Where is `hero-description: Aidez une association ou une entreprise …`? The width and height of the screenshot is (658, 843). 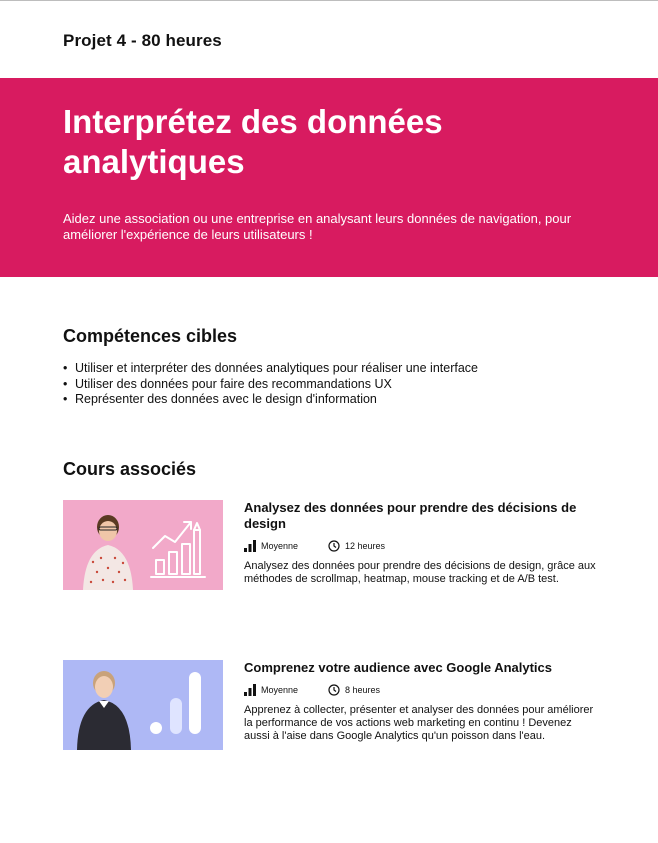 hero-description: Aidez une association ou une entreprise … is located at coordinates (317, 226).